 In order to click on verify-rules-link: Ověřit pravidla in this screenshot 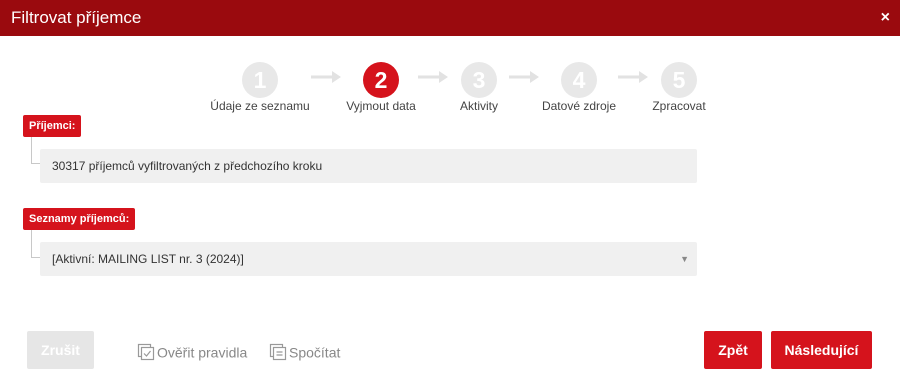, I will do `click(192, 351)`.